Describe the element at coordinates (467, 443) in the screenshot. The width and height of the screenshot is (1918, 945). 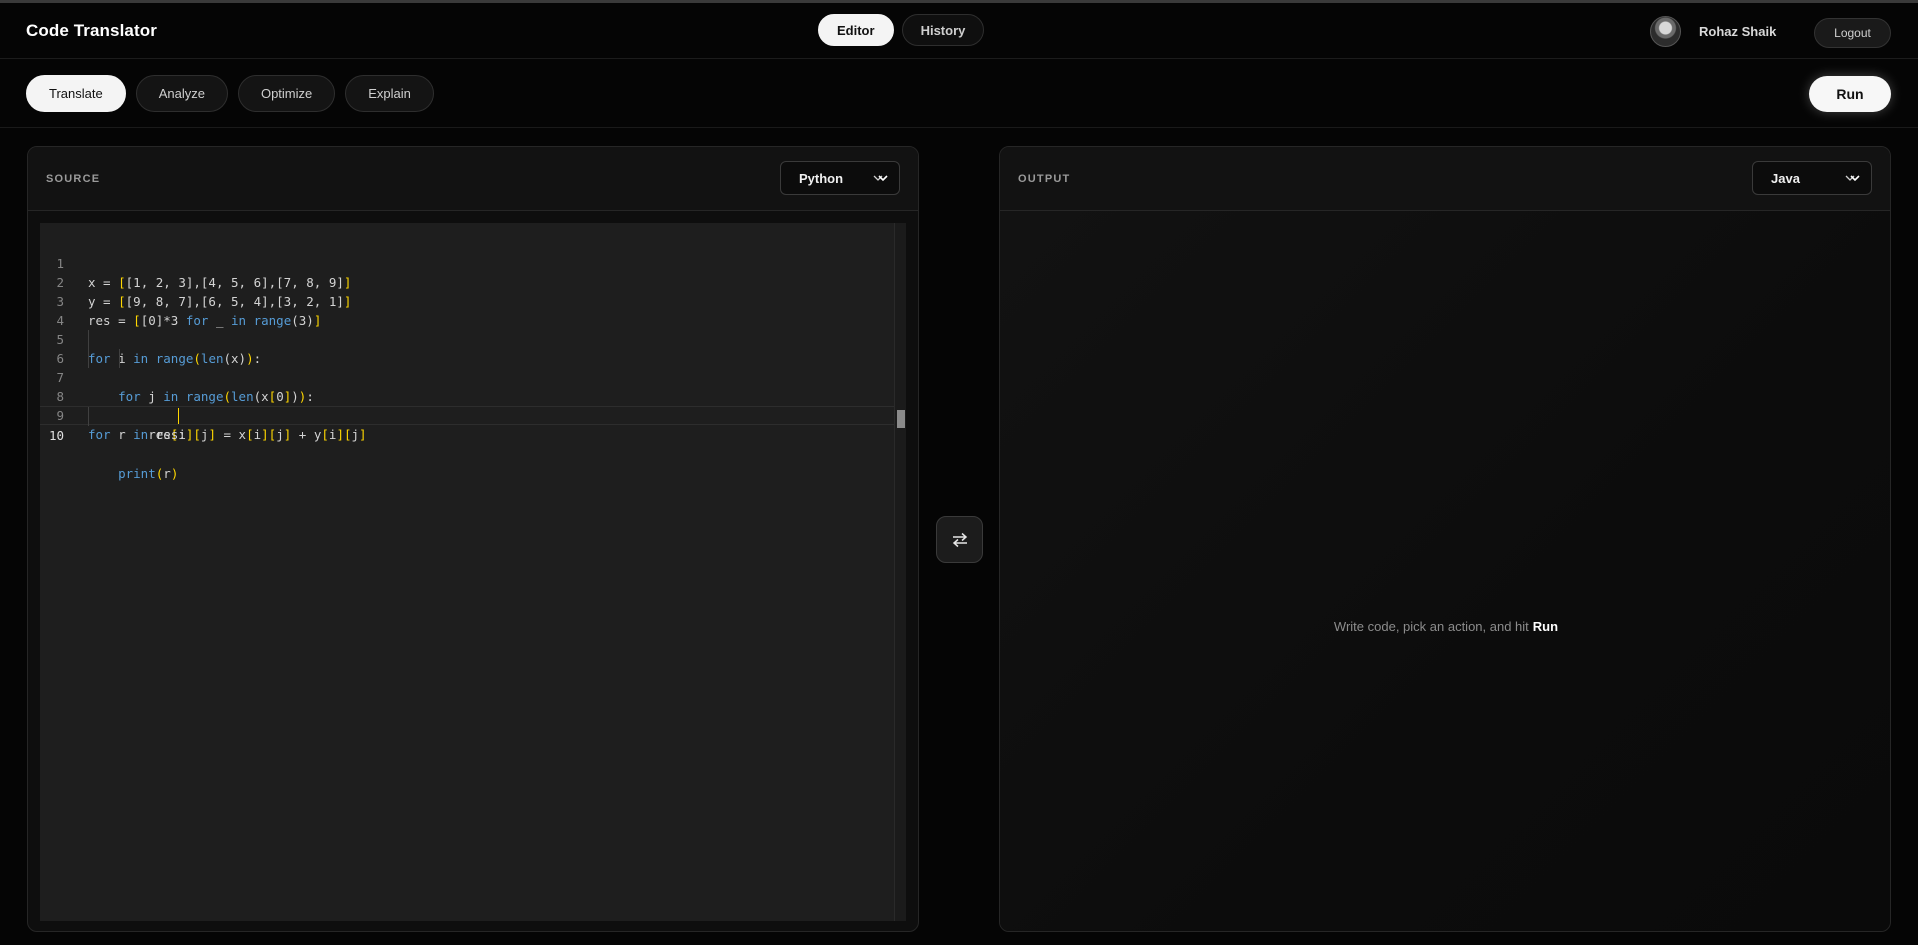
I see `code-line-current: 10 print(r)` at that location.